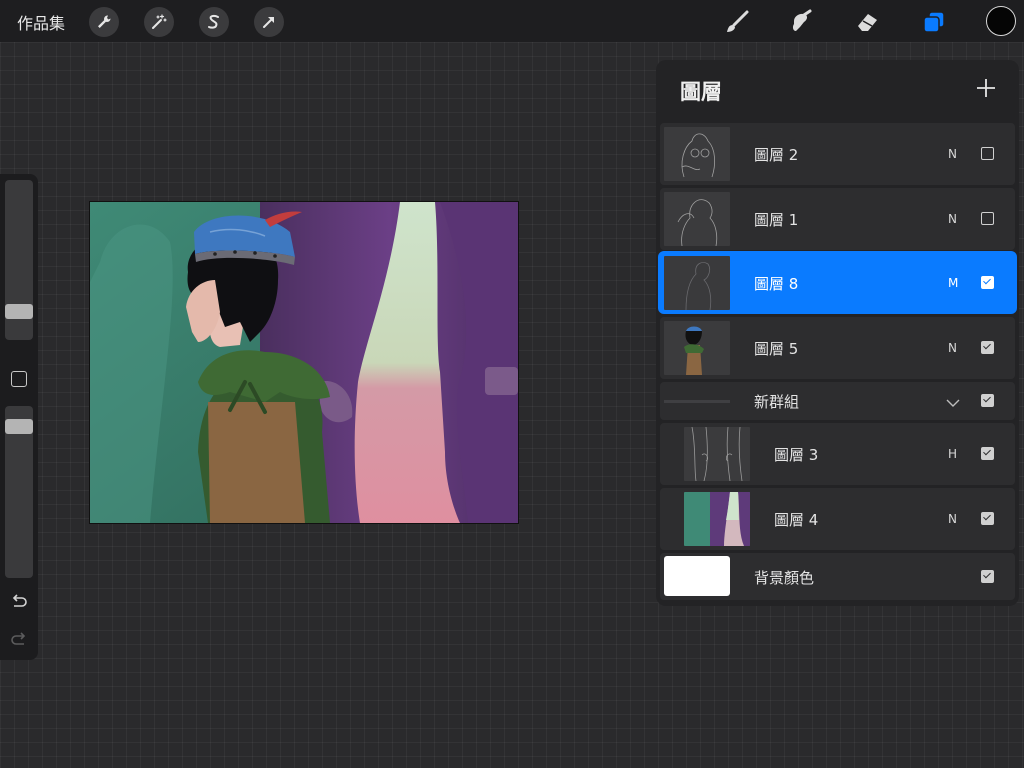 The height and width of the screenshot is (768, 1024). Describe the element at coordinates (777, 402) in the screenshot. I see `group-name: 新群組` at that location.